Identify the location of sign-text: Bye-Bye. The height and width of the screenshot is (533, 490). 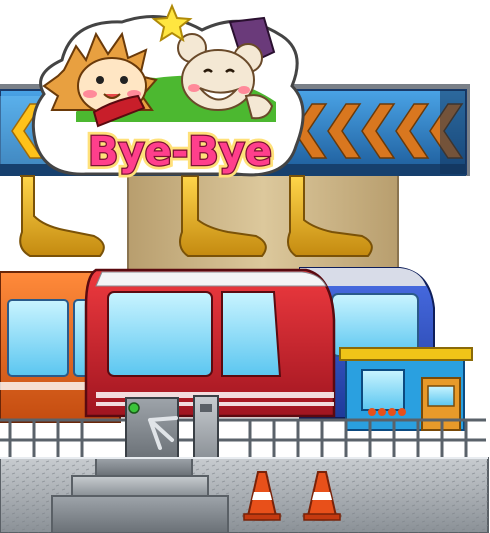
(180, 152).